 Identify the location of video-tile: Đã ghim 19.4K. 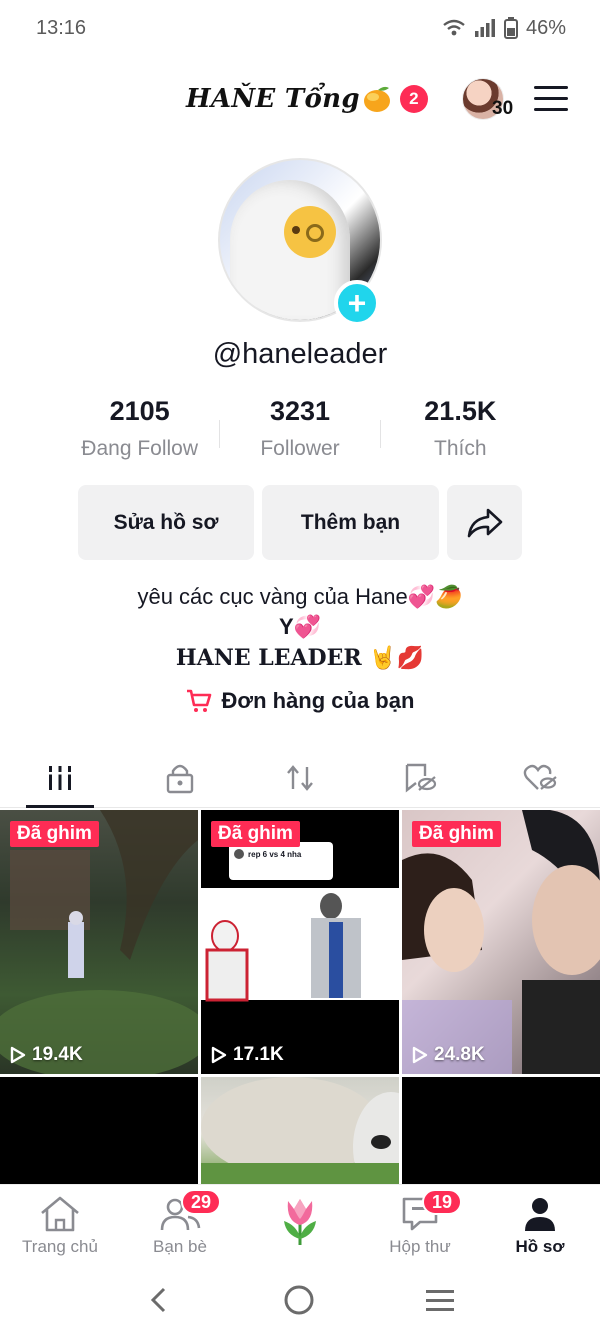
(99, 942).